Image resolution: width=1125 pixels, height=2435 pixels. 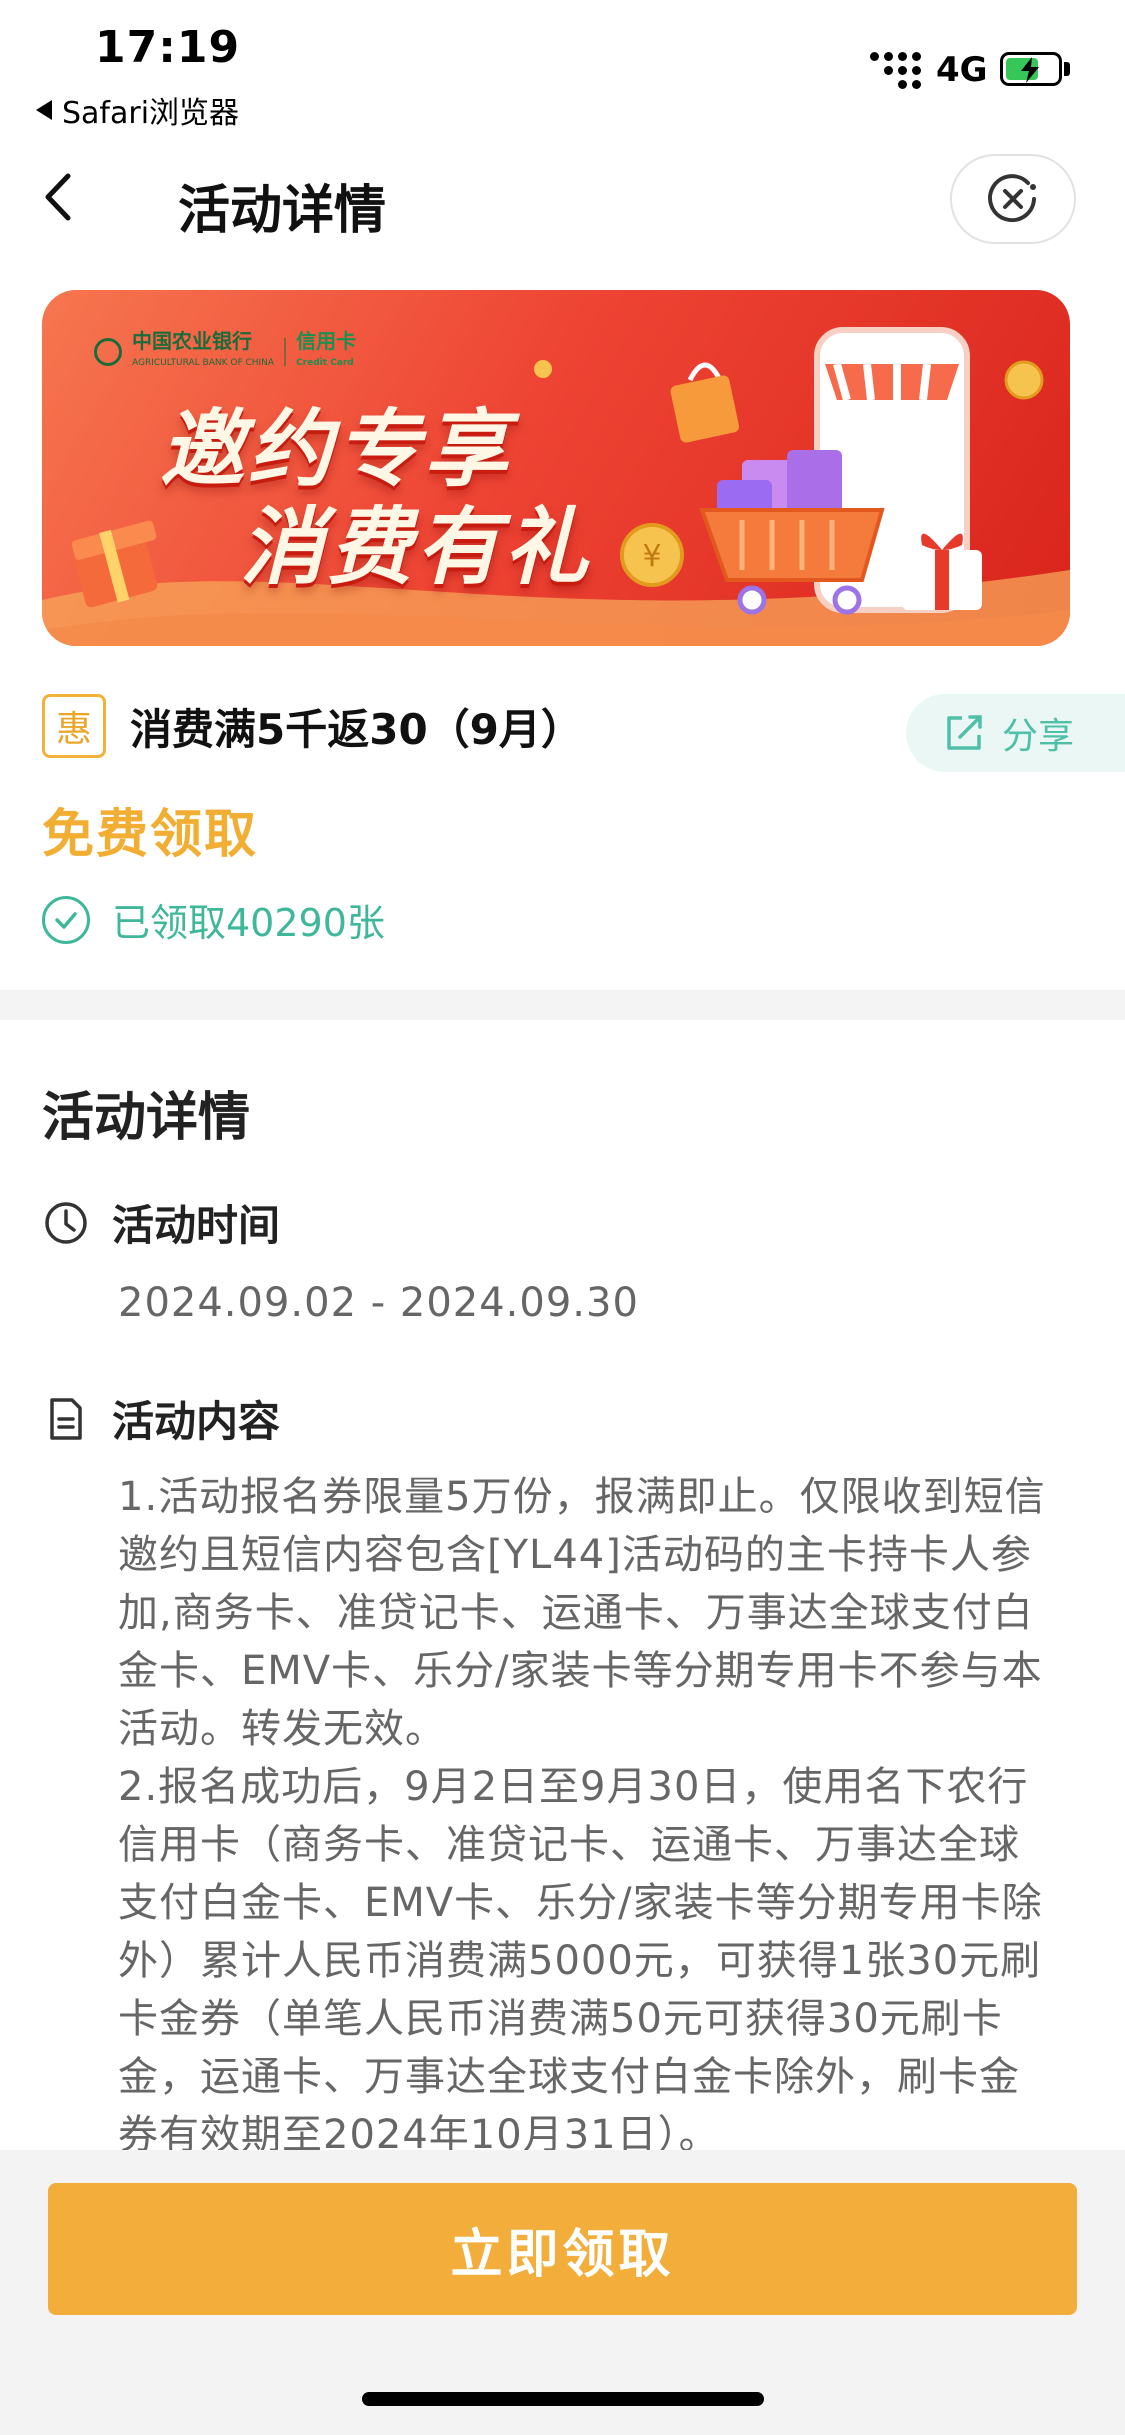 I want to click on price-label: 免费领取, so click(x=150, y=835).